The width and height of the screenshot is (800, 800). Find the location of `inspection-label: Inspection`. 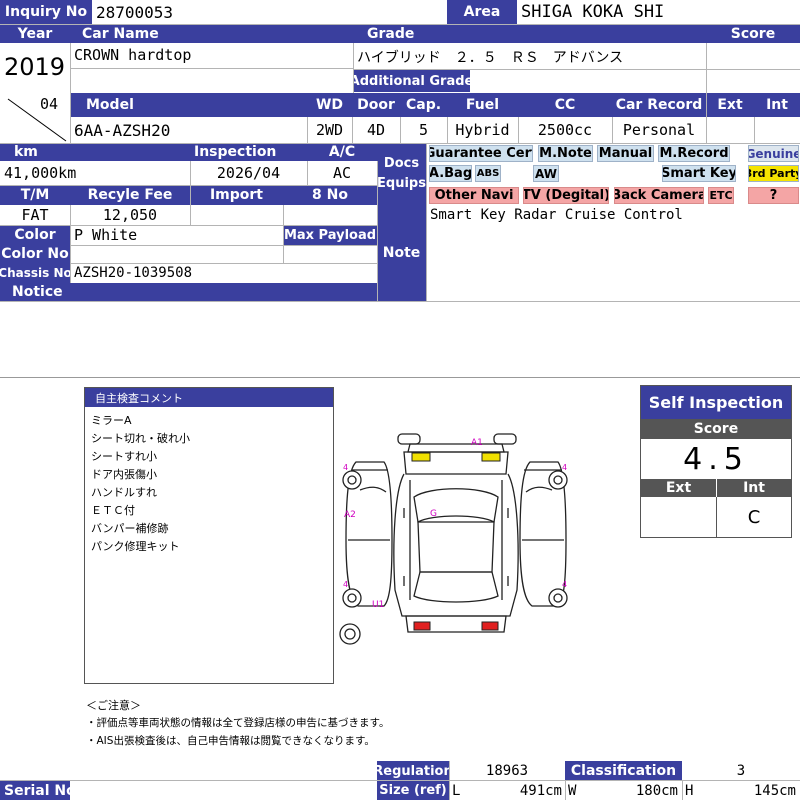

inspection-label: Inspection is located at coordinates (248, 152).